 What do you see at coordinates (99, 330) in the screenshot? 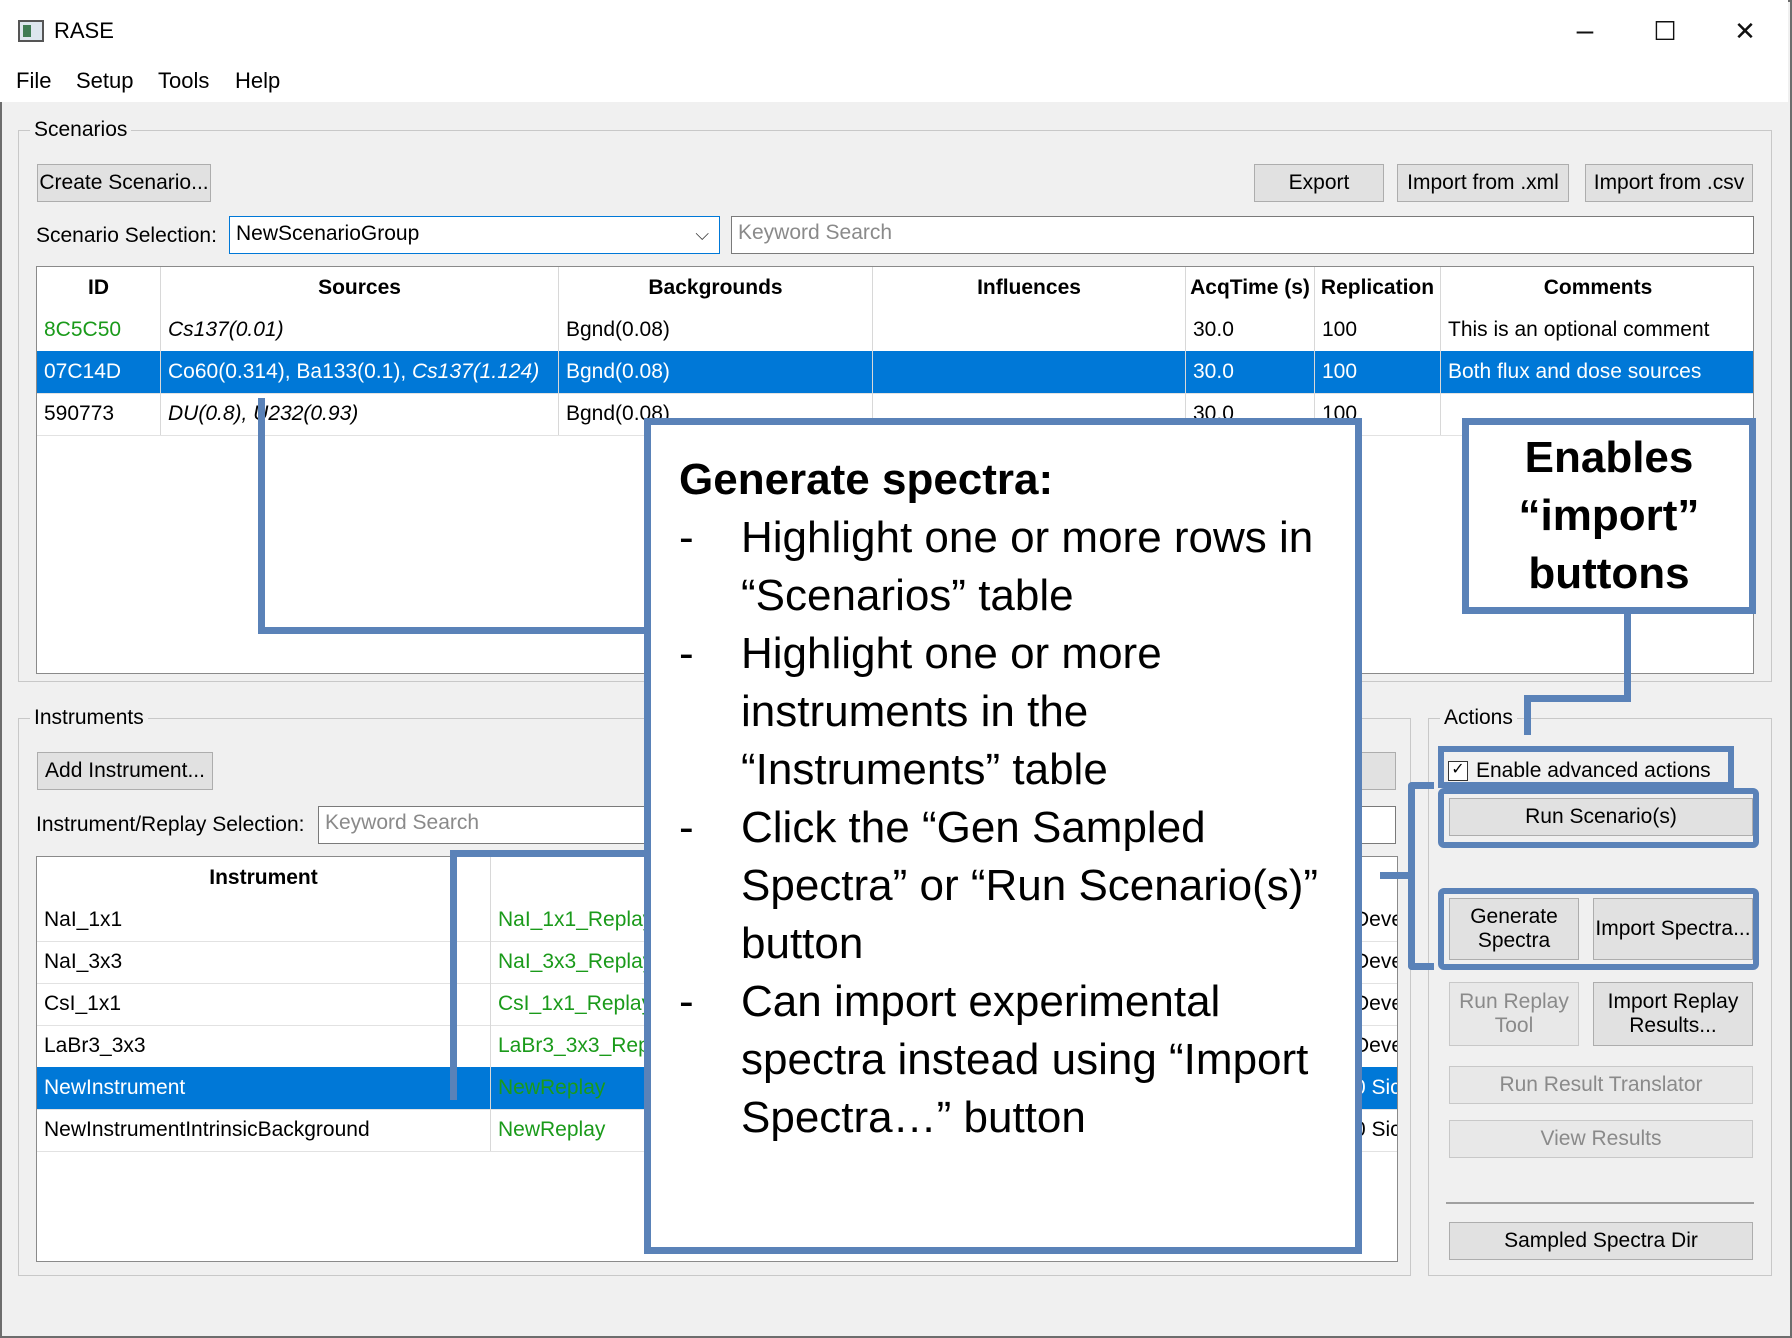
I see `scenario-id: 8C5C50` at bounding box center [99, 330].